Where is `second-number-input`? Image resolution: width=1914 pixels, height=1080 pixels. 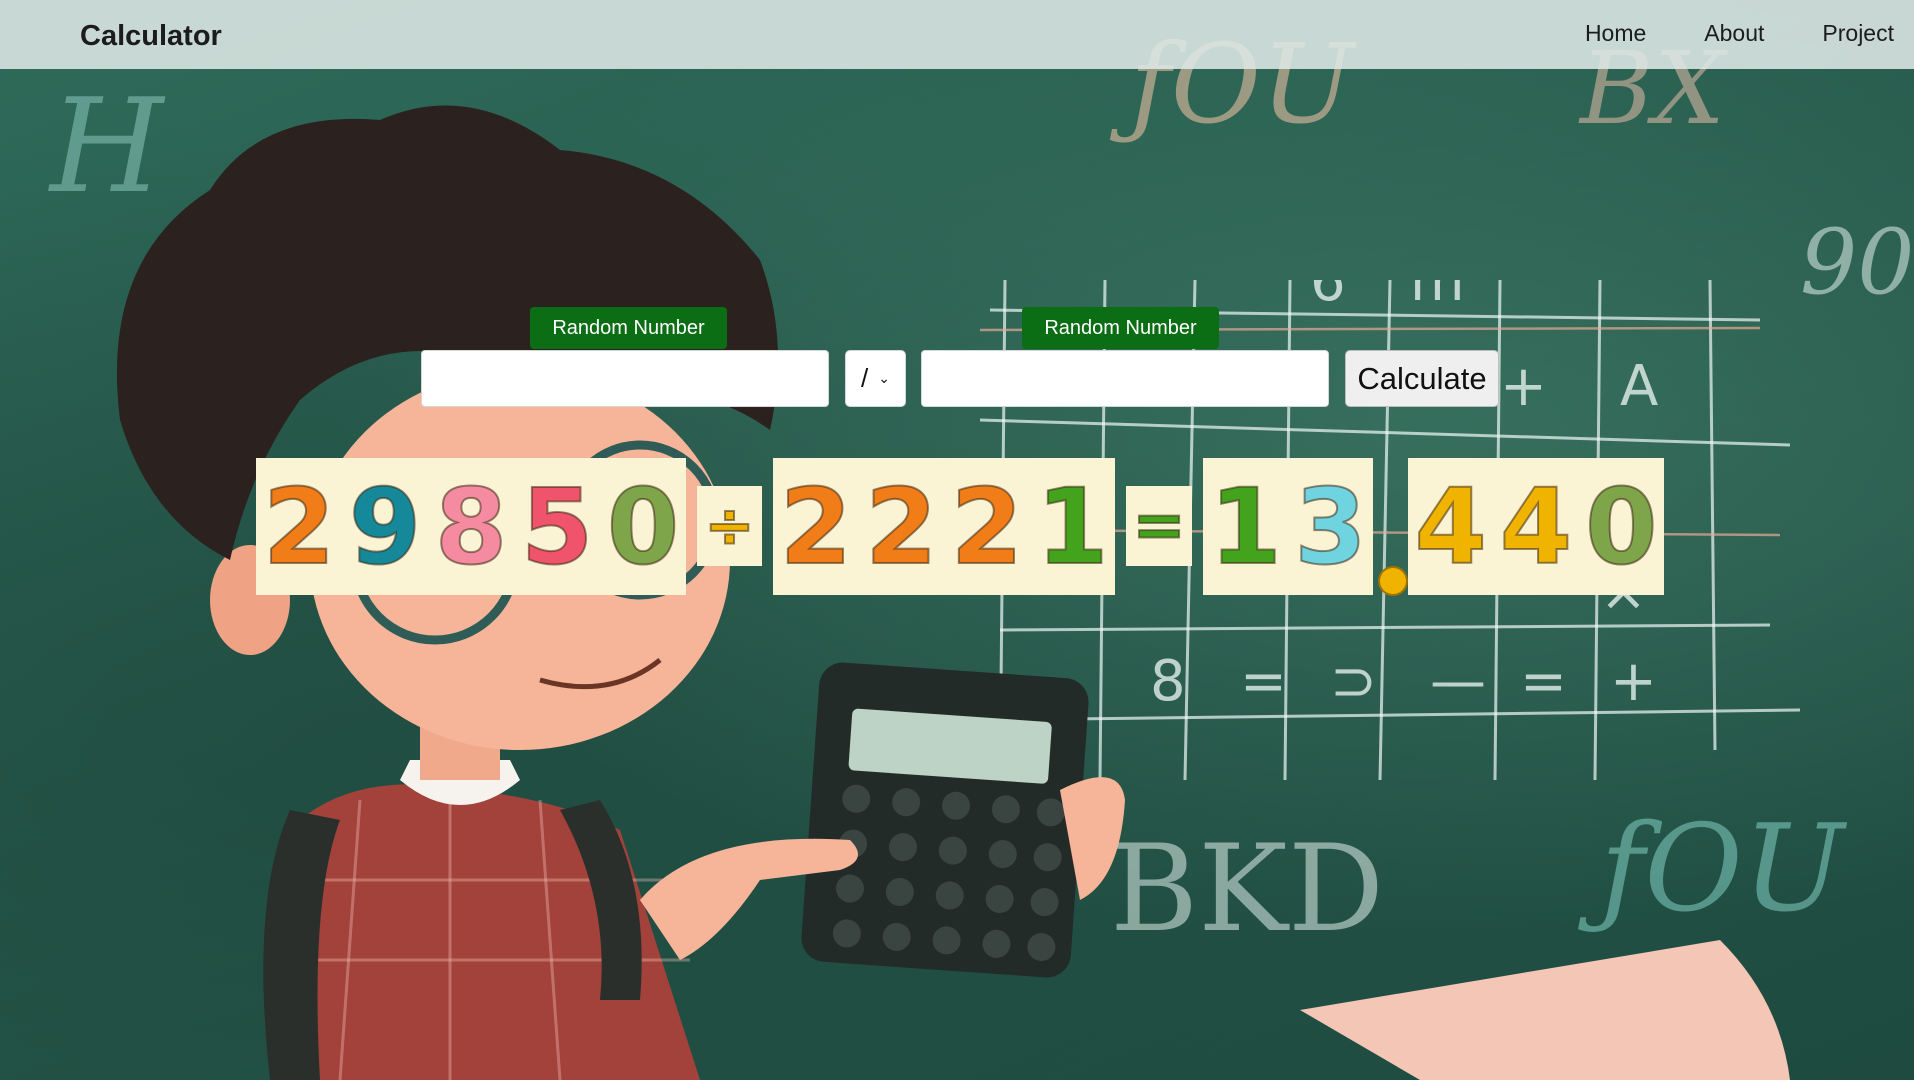 second-number-input is located at coordinates (1125, 378).